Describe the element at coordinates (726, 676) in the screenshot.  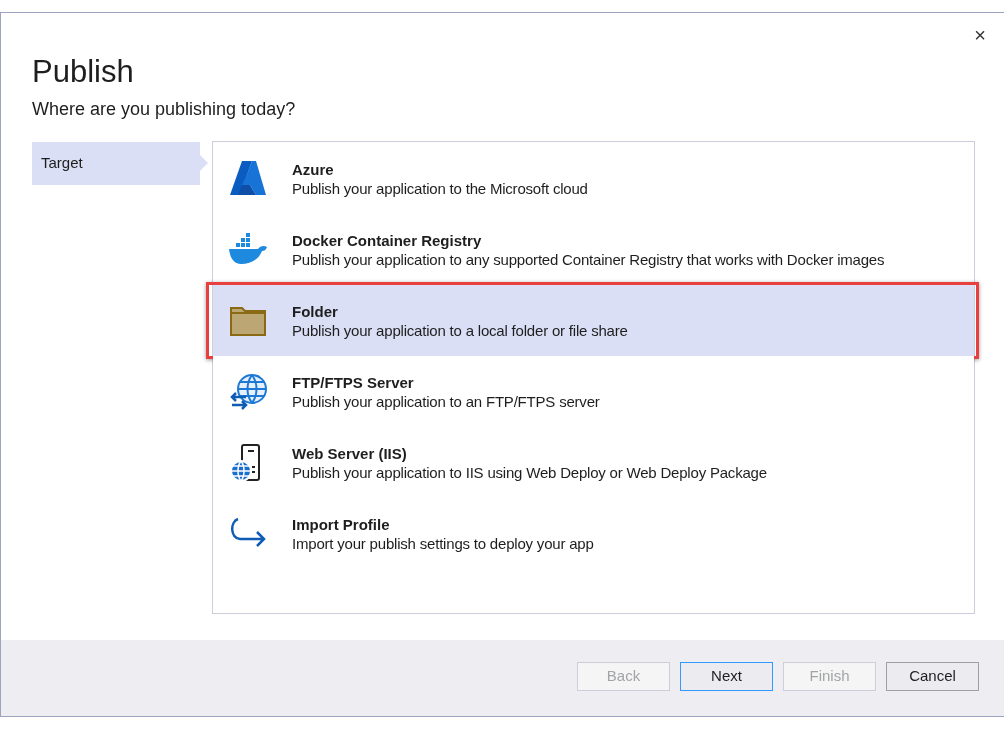
I see `dialog-button: Next` at that location.